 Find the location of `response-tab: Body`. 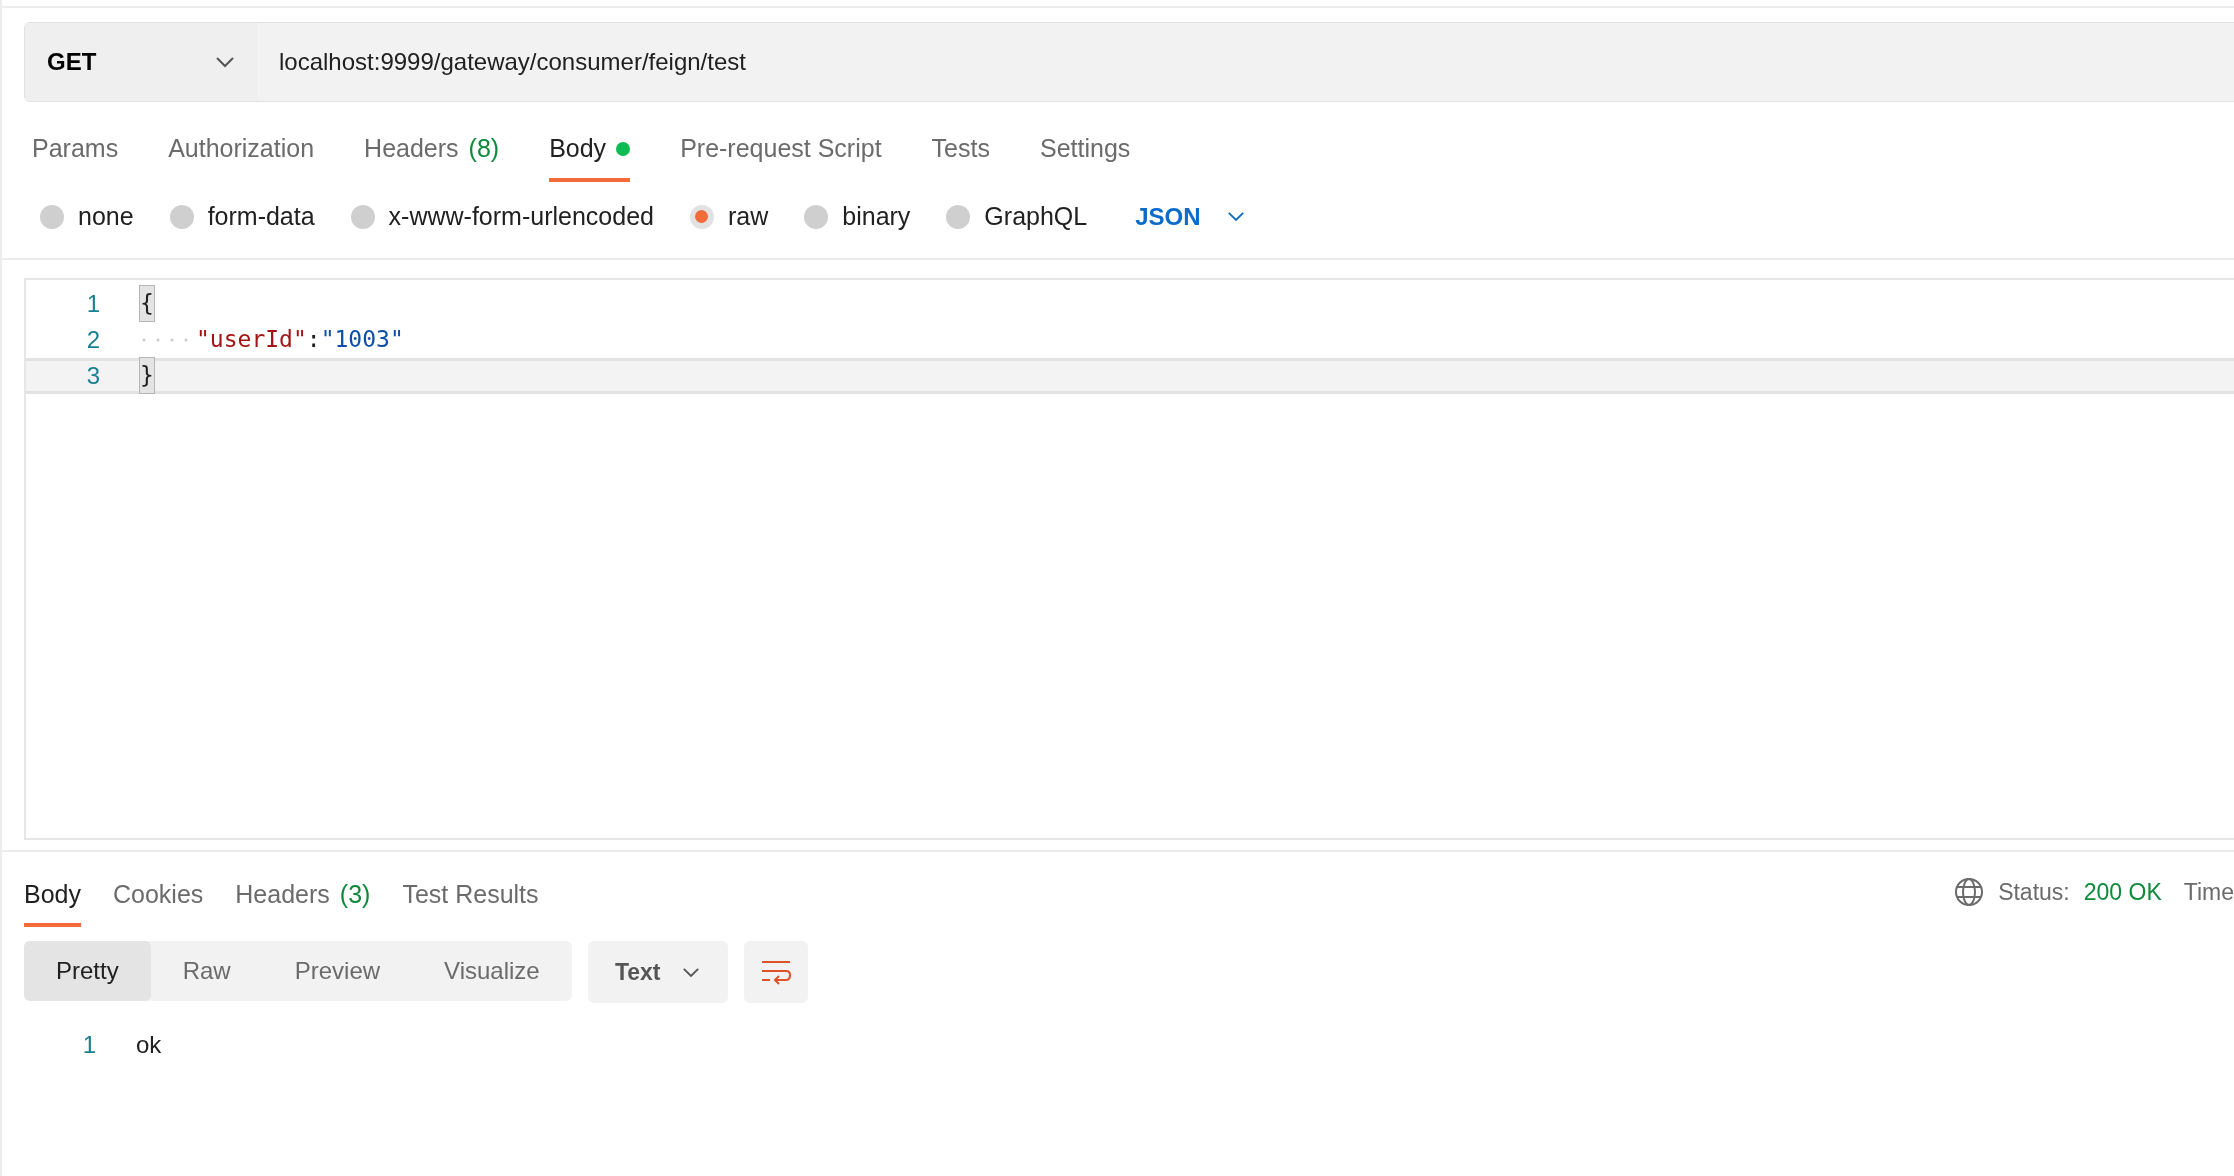

response-tab: Body is located at coordinates (52, 897).